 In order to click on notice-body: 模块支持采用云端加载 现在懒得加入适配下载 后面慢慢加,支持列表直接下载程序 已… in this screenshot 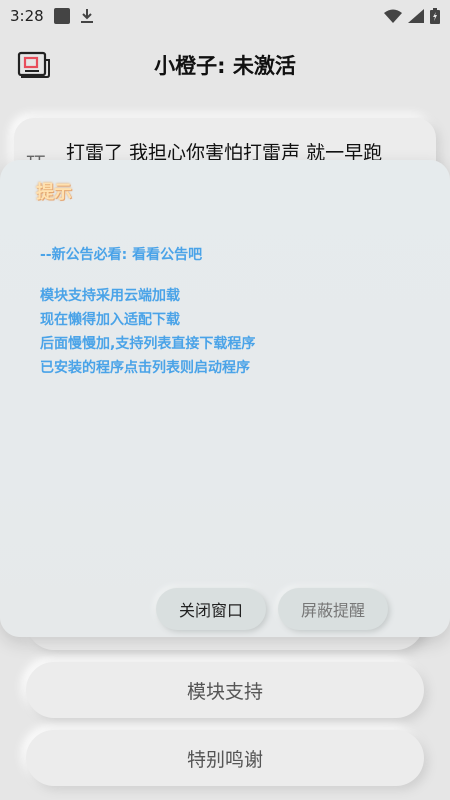, I will do `click(147, 332)`.